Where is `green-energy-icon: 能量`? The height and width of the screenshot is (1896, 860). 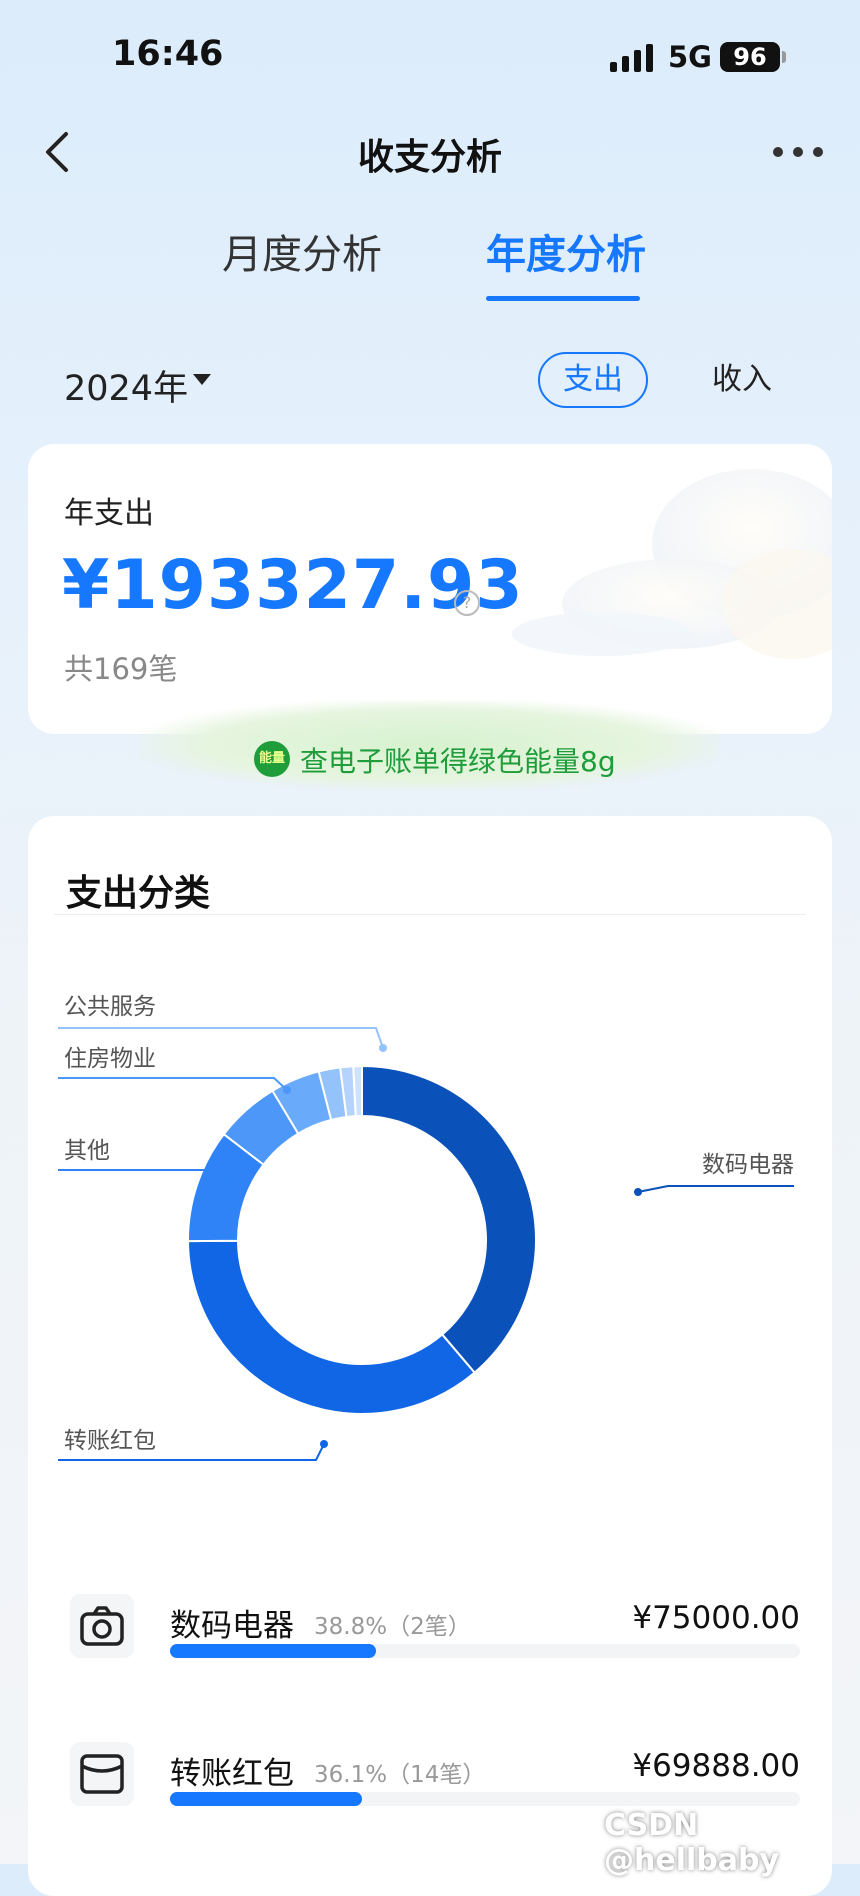
green-energy-icon: 能量 is located at coordinates (272, 759).